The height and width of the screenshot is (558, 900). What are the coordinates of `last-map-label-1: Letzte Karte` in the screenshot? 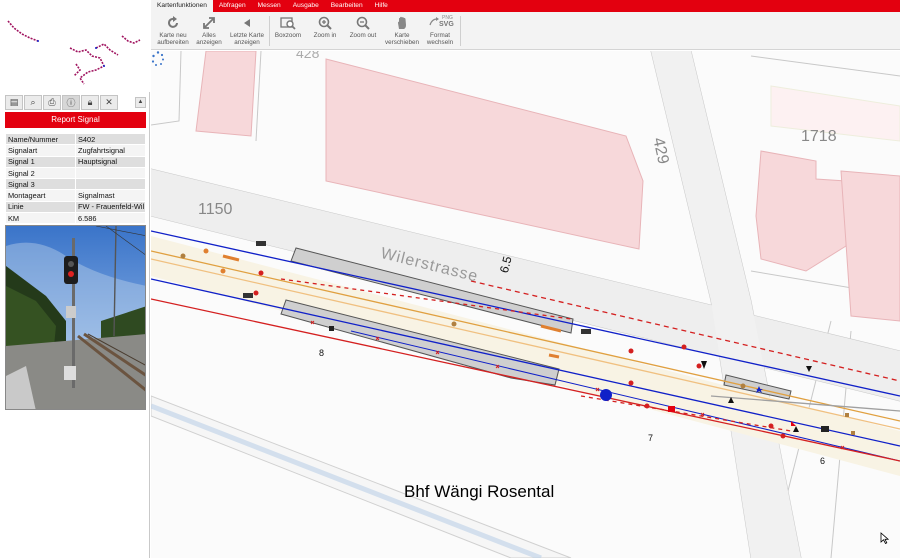 It's located at (247, 35).